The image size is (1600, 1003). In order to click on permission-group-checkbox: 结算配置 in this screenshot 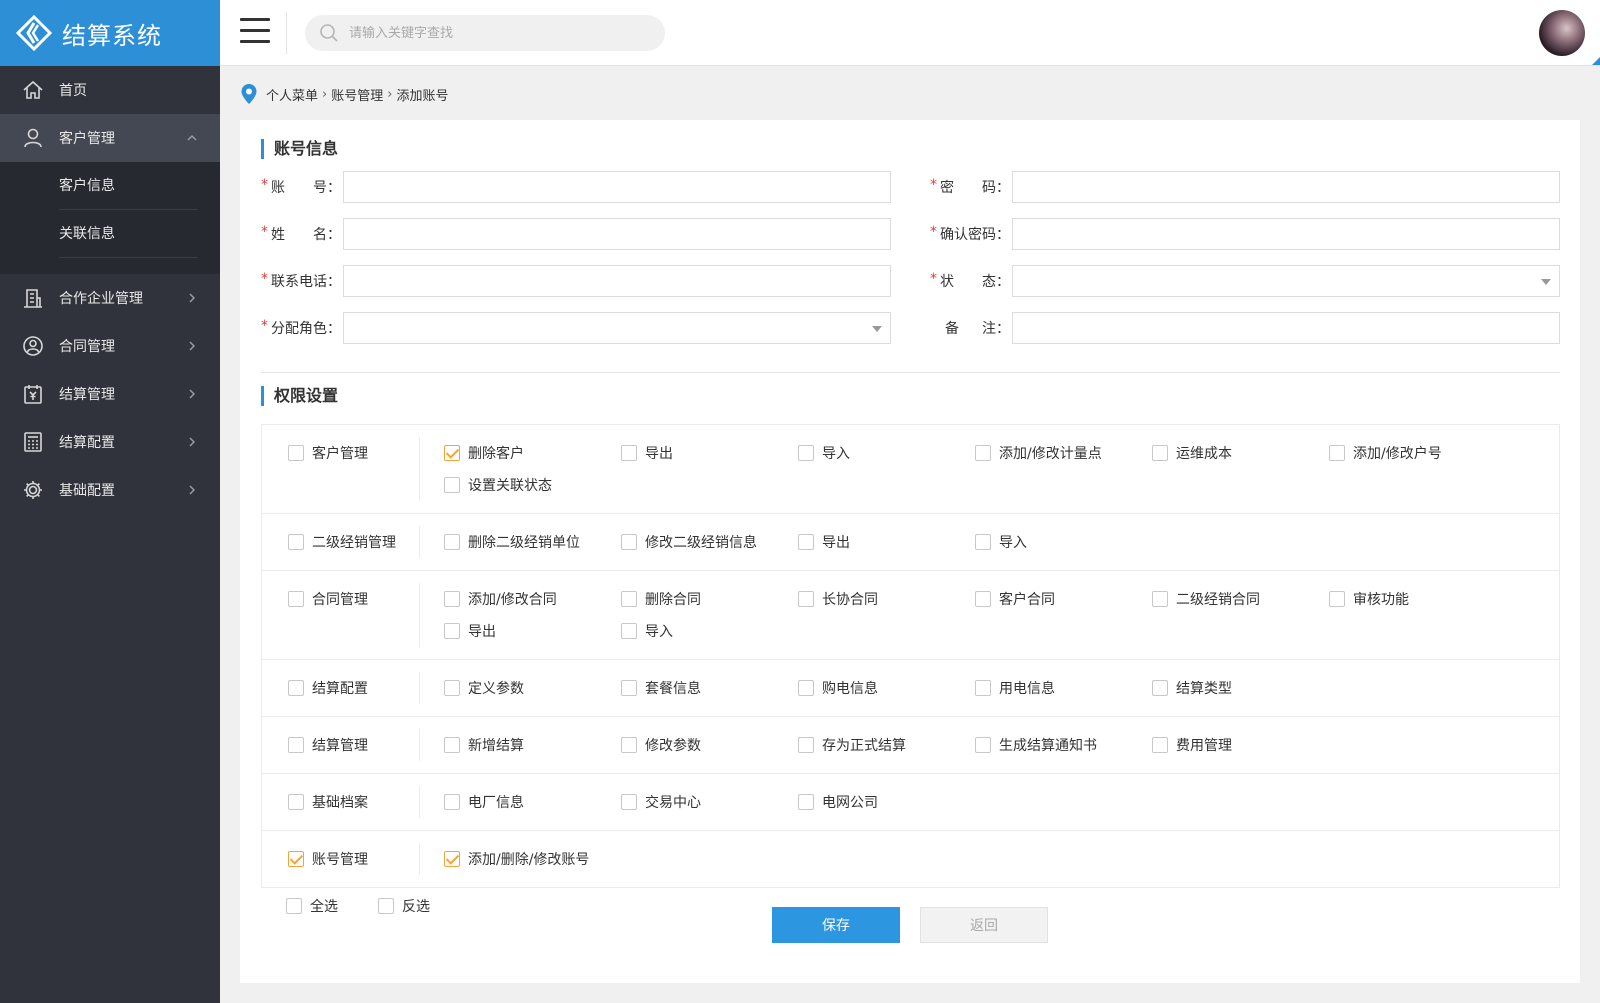, I will do `click(328, 688)`.